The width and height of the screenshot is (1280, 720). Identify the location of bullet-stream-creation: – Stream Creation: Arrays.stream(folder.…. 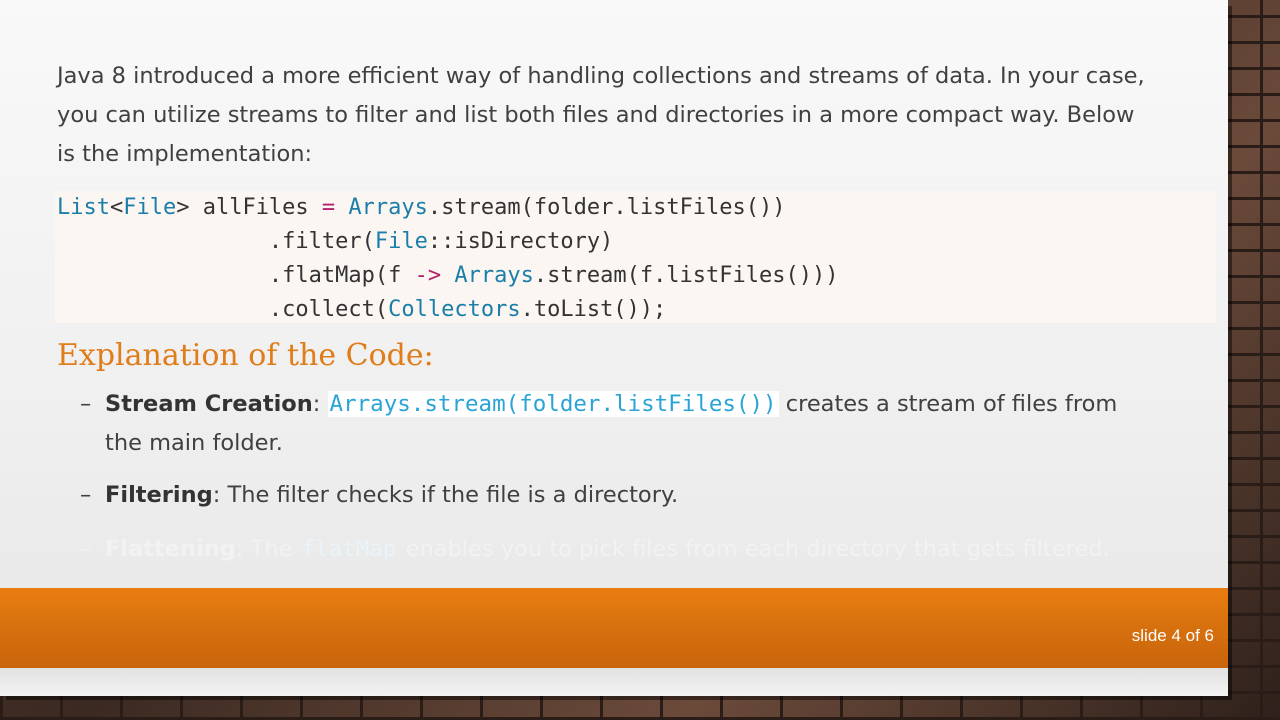
(640, 424).